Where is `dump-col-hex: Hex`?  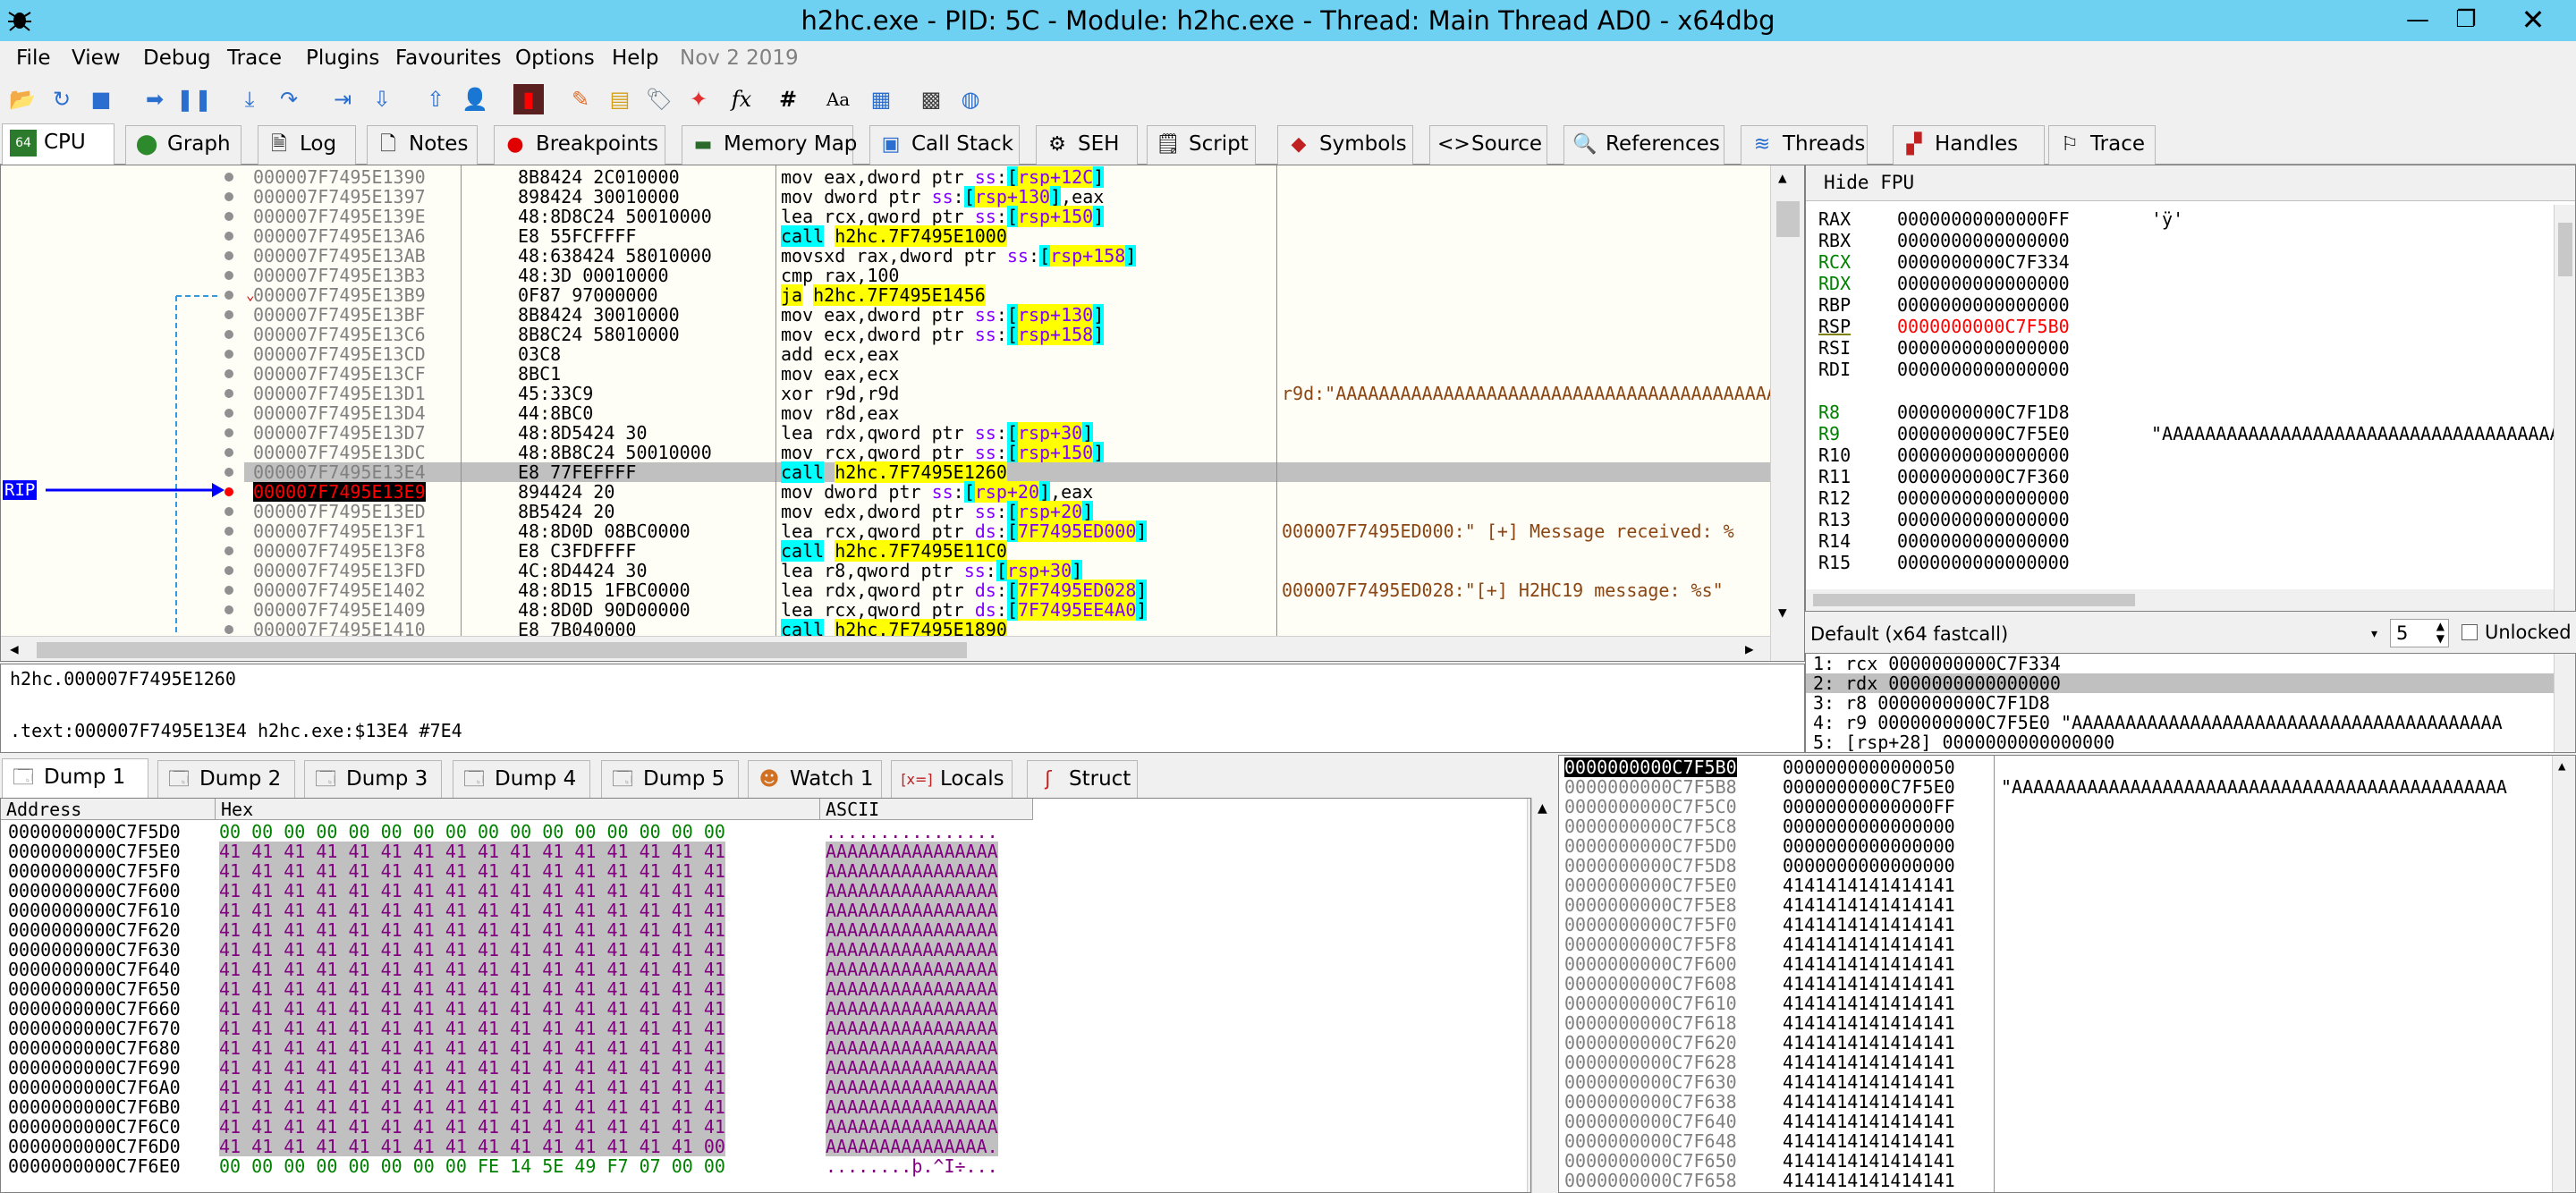
dump-col-hex: Hex is located at coordinates (518, 809).